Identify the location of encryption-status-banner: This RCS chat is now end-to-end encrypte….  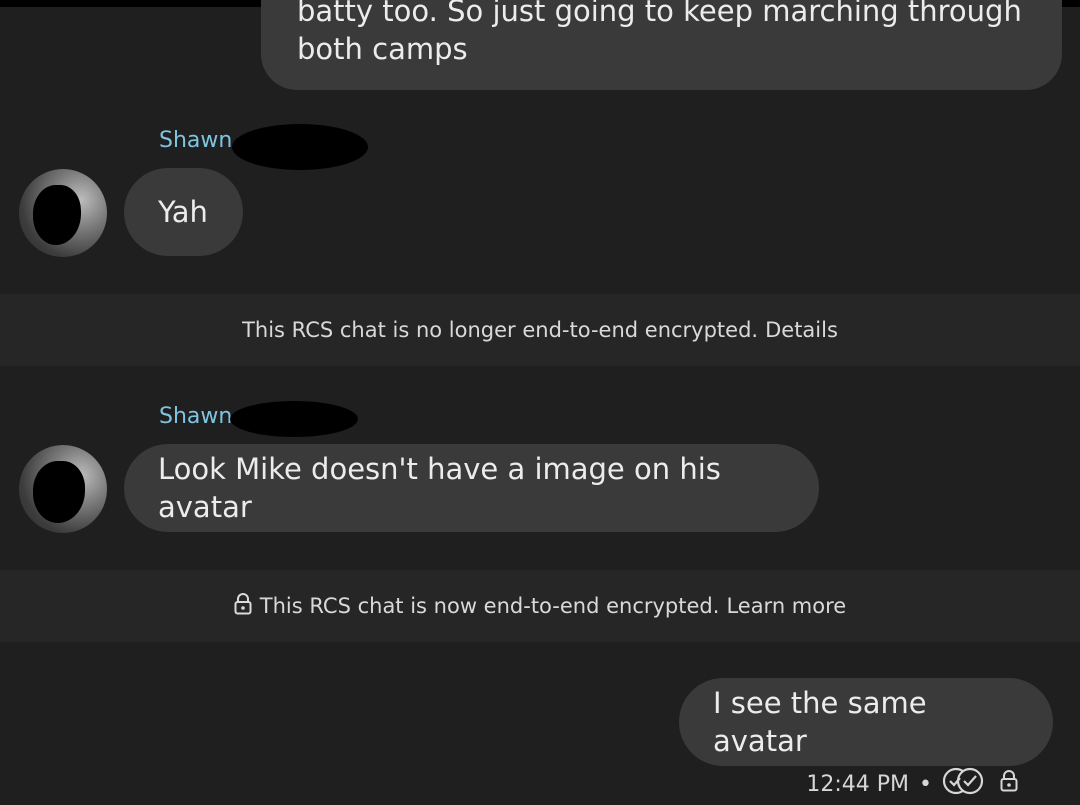
(540, 606).